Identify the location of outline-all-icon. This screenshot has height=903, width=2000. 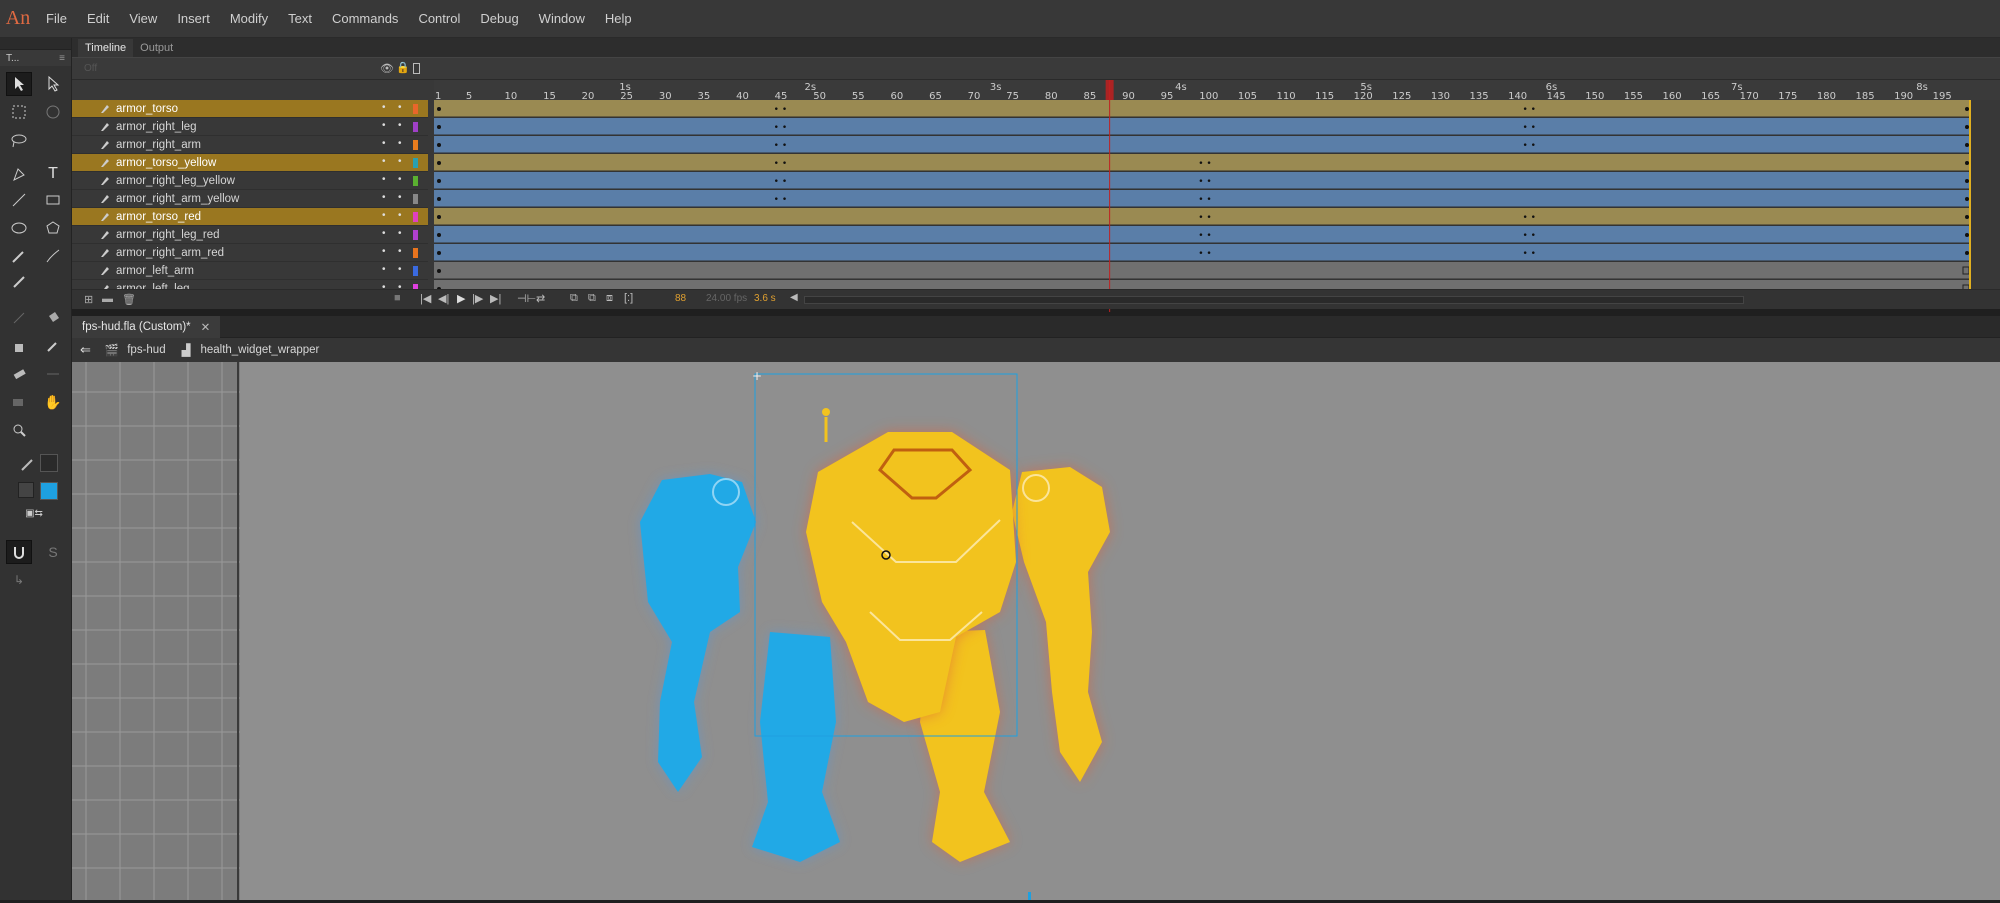
(416, 68).